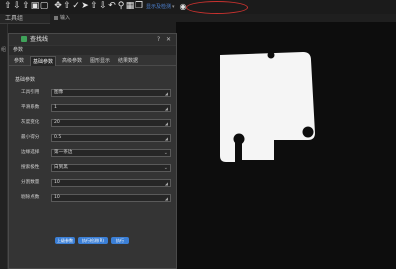  What do you see at coordinates (19, 61) in the screenshot?
I see `tab-params: 参数` at bounding box center [19, 61].